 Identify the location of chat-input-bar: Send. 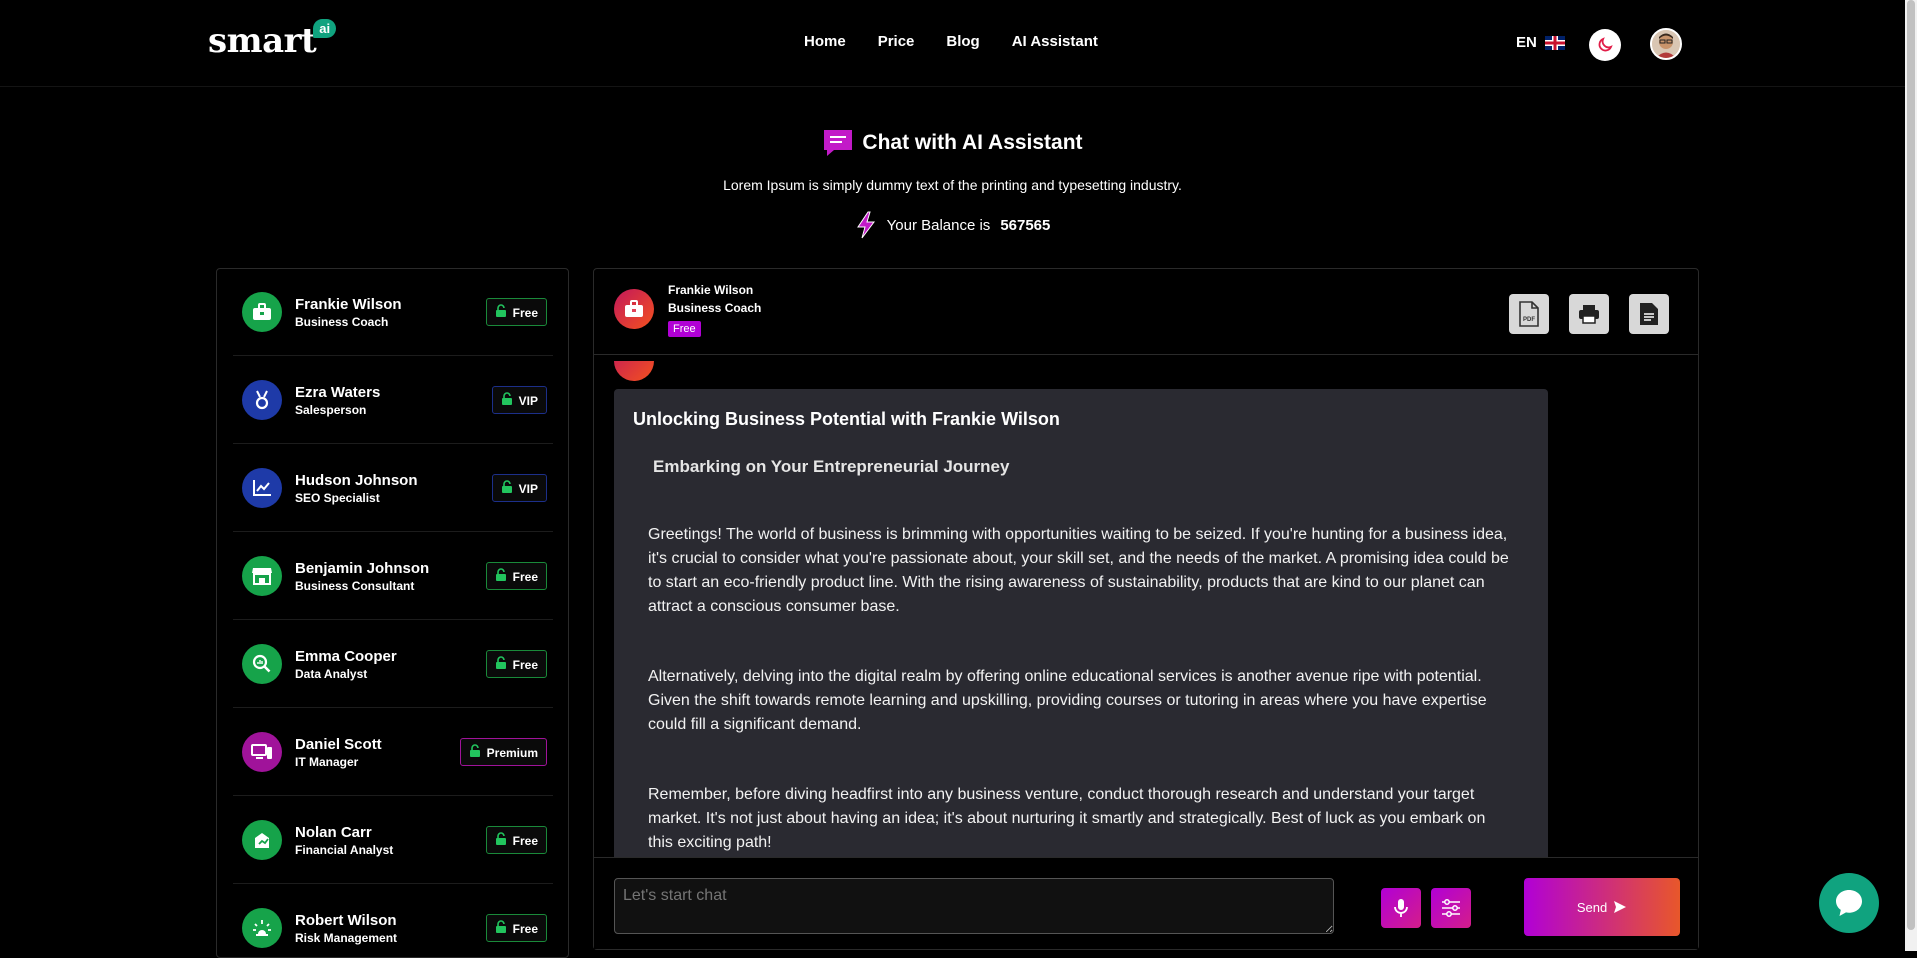
(1146, 903).